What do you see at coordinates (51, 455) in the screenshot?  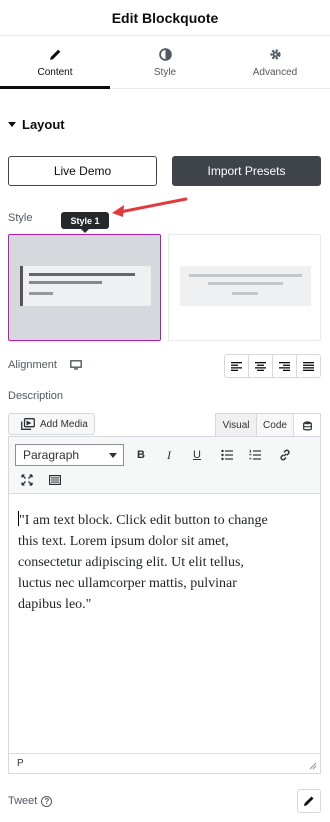 I see `format-select-value: Paragraph` at bounding box center [51, 455].